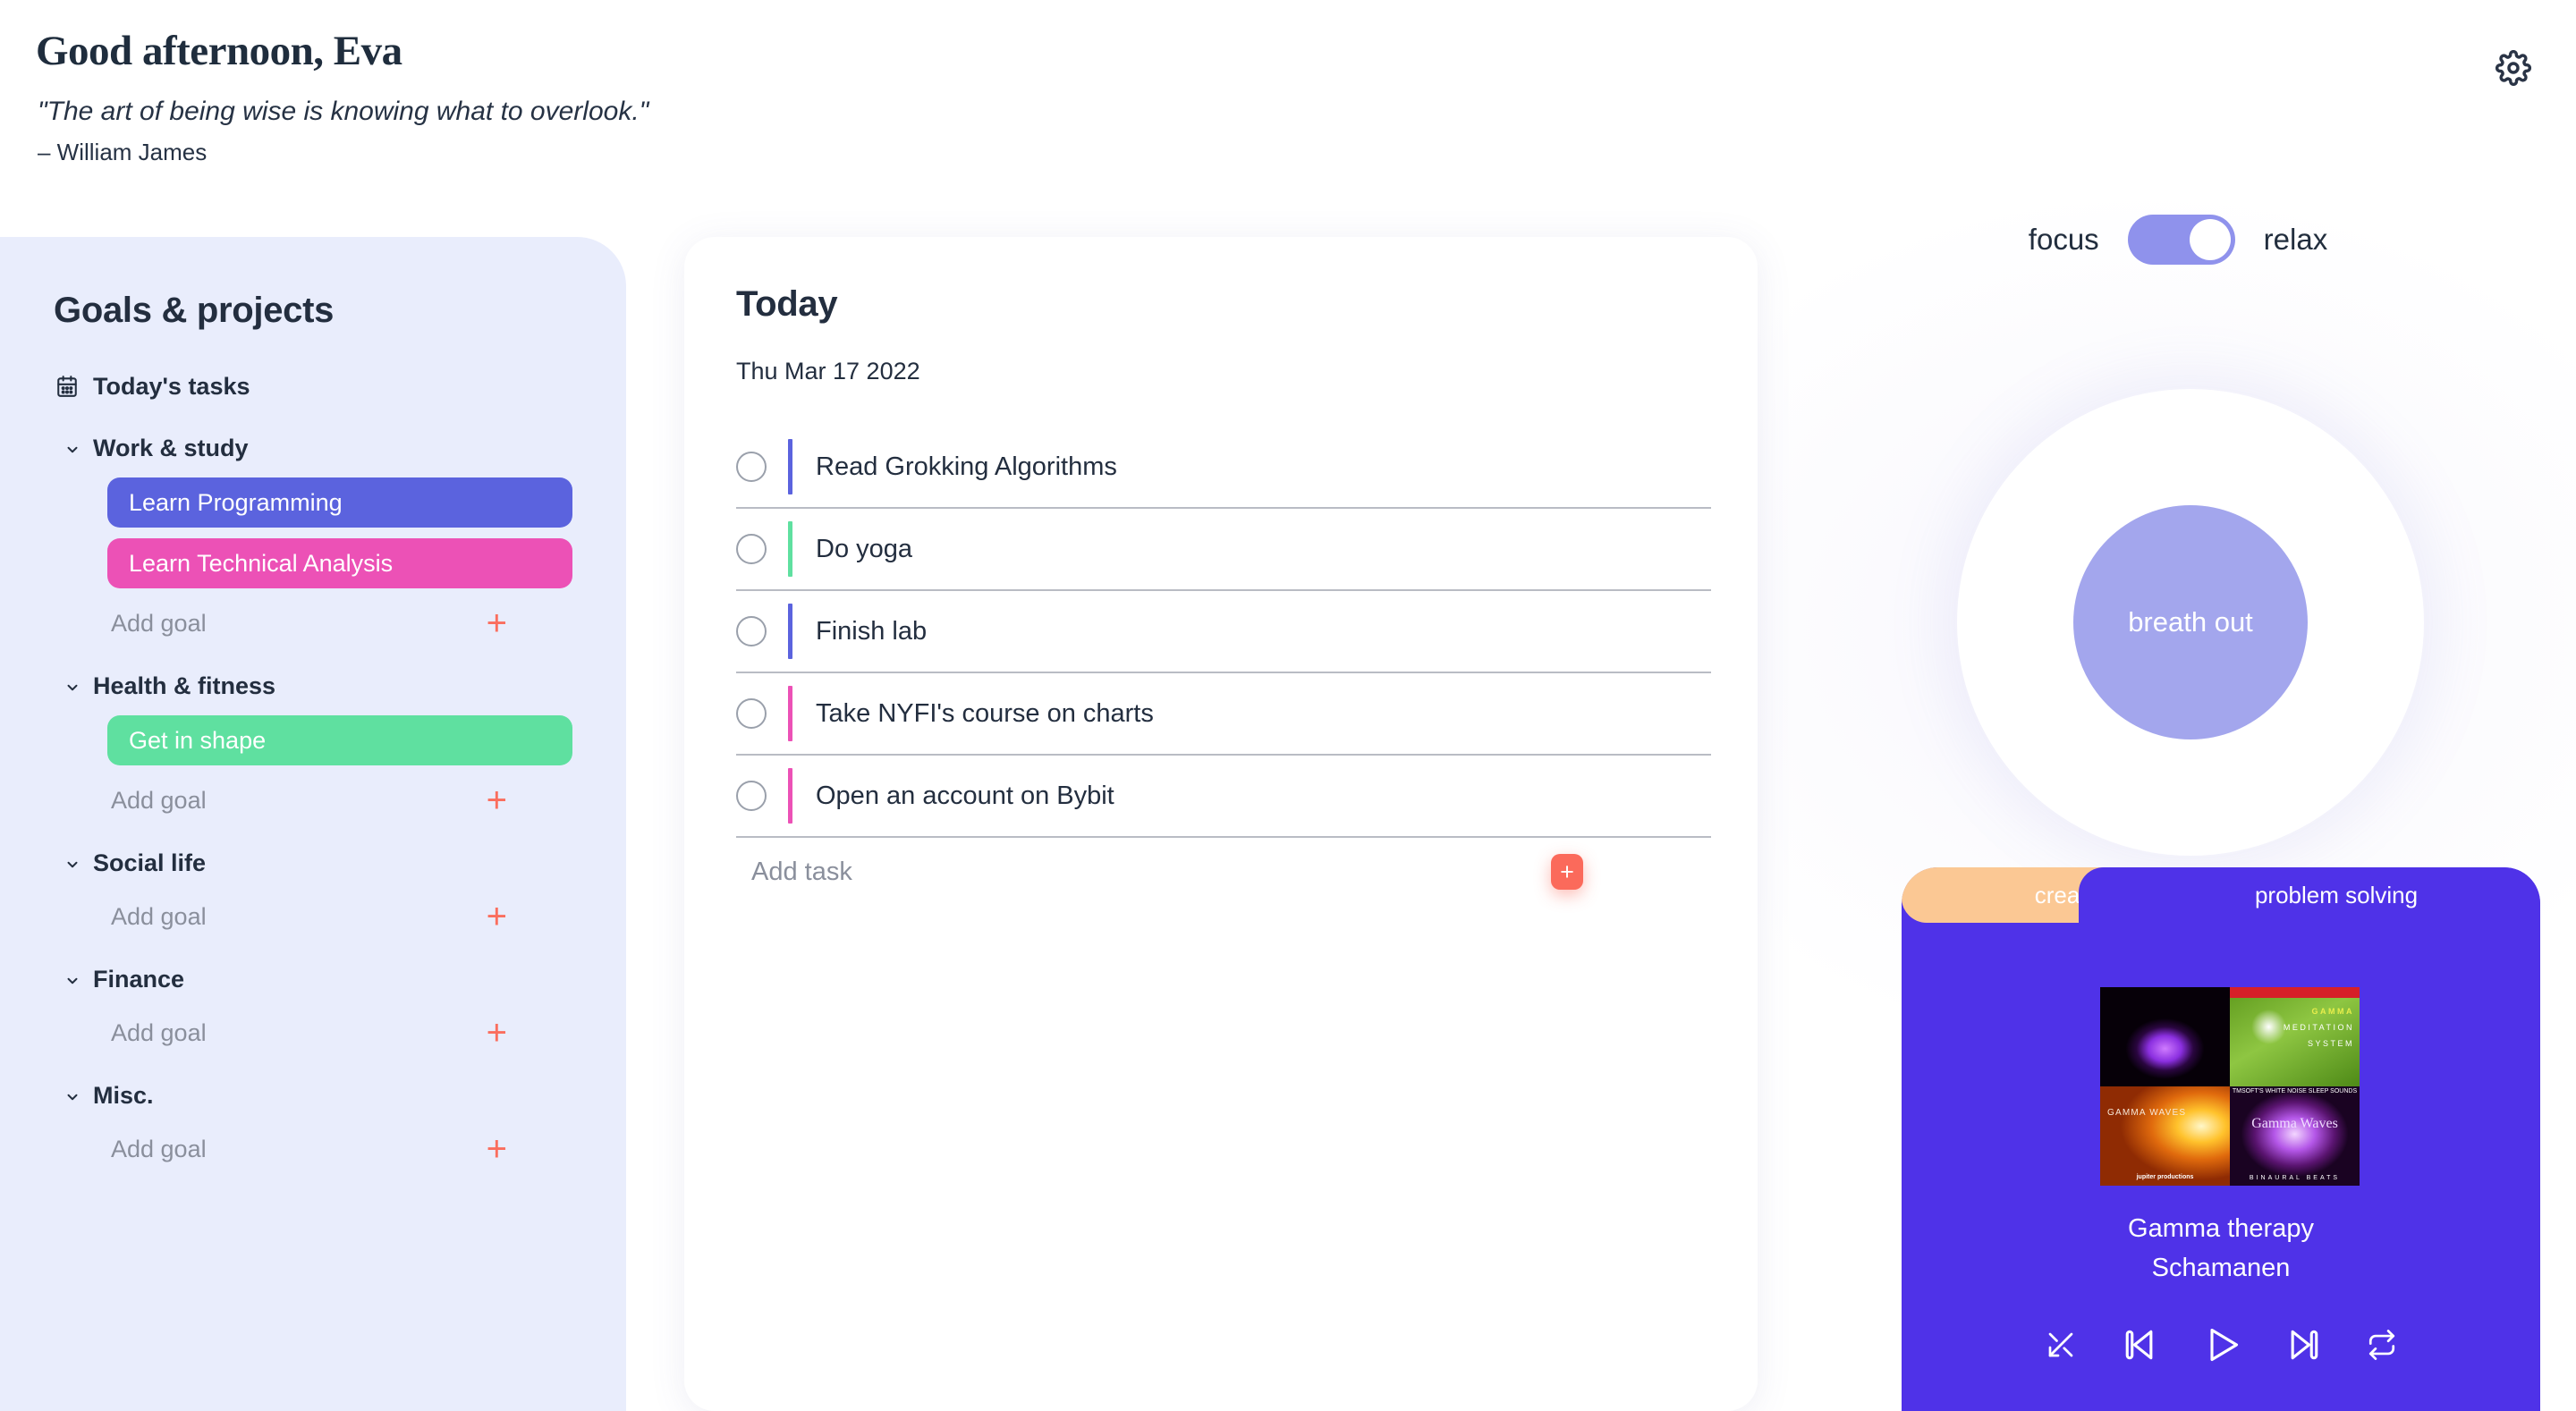  I want to click on focus-relax-toggle, so click(2181, 240).